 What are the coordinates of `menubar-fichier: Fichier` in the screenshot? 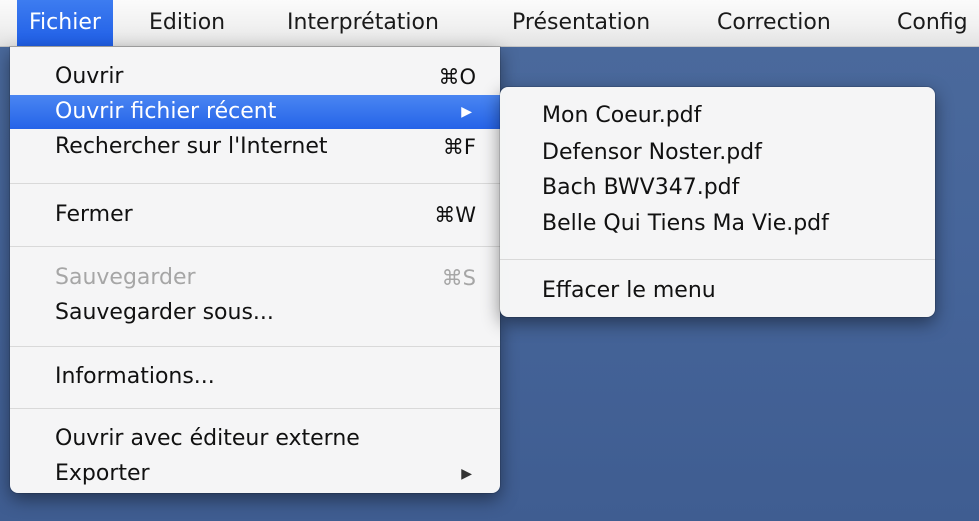 It's located at (65, 23).